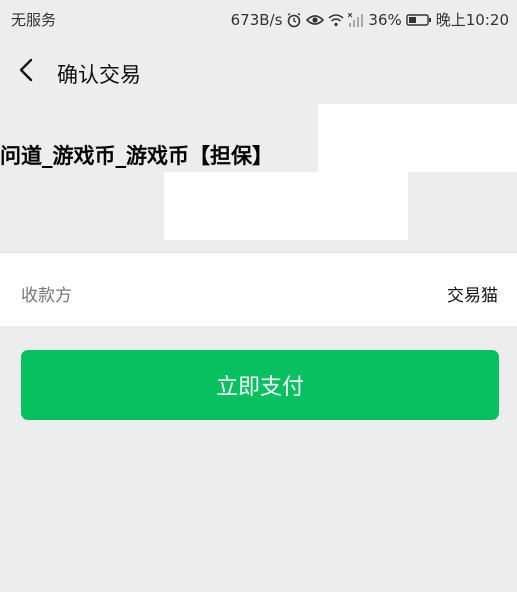 The height and width of the screenshot is (592, 517). Describe the element at coordinates (472, 20) in the screenshot. I see `clock-time: 晚上10:20` at that location.